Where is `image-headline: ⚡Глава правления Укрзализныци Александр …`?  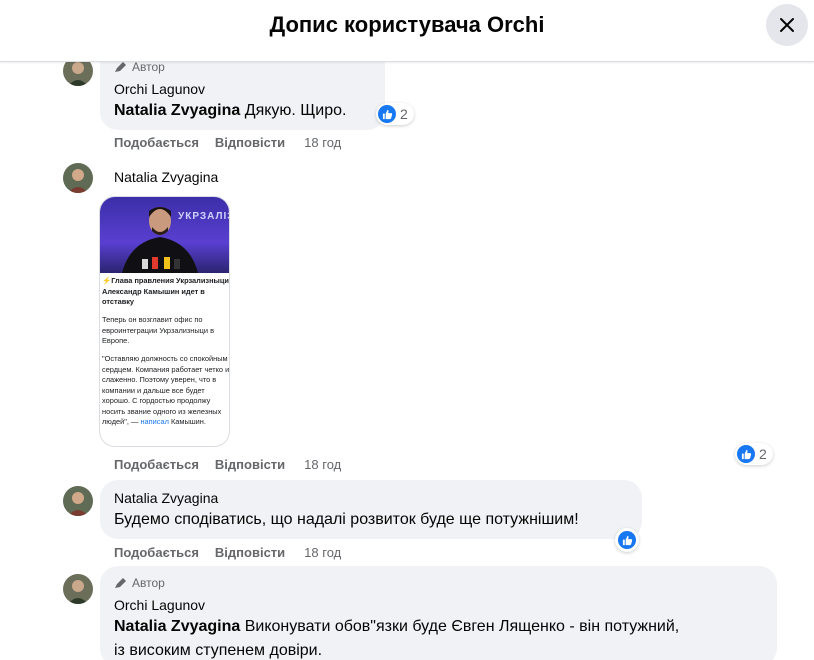
image-headline: ⚡Глава правления Укрзализныци Александр … is located at coordinates (165, 291).